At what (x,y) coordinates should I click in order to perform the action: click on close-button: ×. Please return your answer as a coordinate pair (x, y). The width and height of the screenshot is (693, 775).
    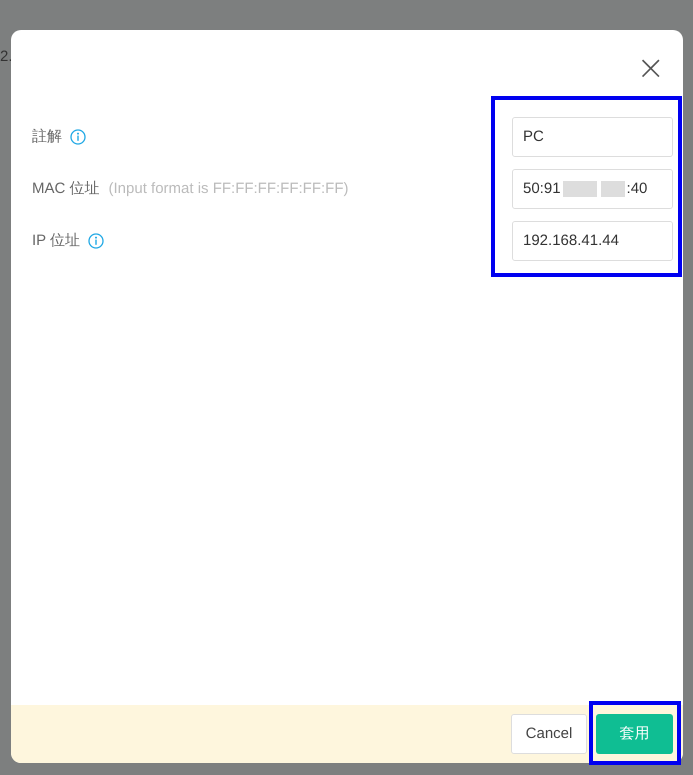
    Looking at the image, I should click on (650, 68).